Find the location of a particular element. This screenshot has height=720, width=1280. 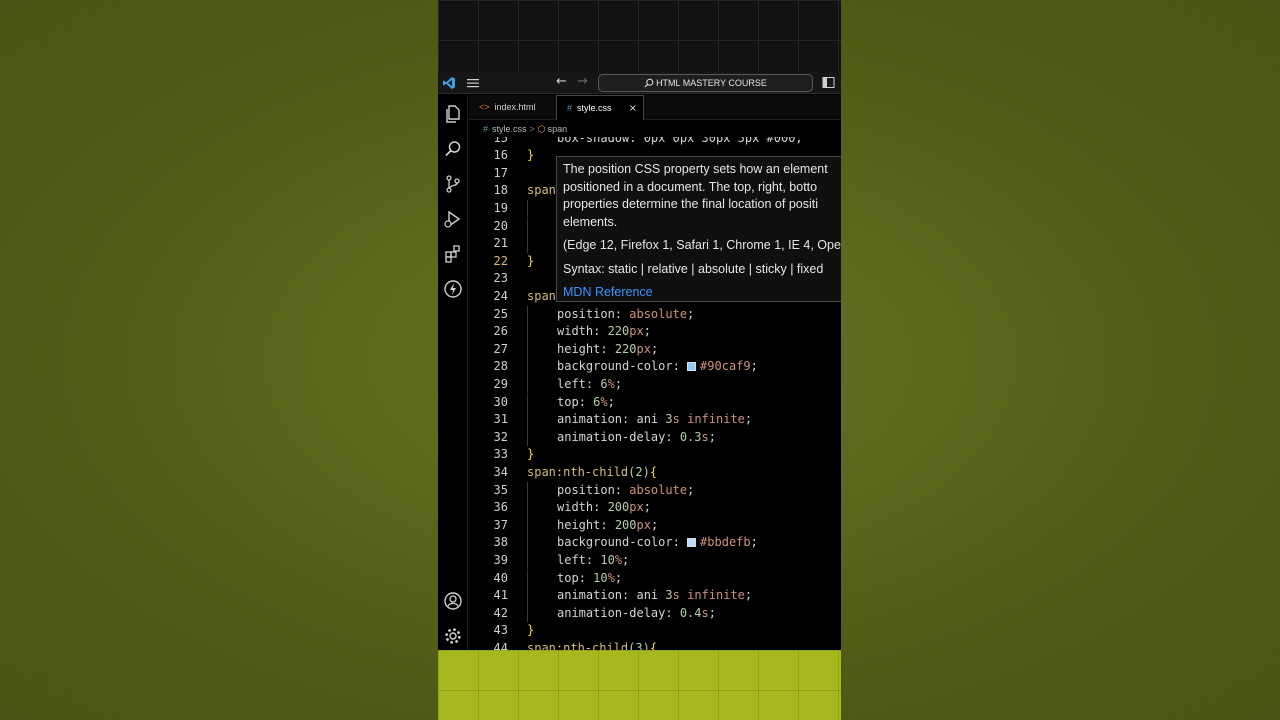

line-number: 22 is located at coordinates (500, 260).